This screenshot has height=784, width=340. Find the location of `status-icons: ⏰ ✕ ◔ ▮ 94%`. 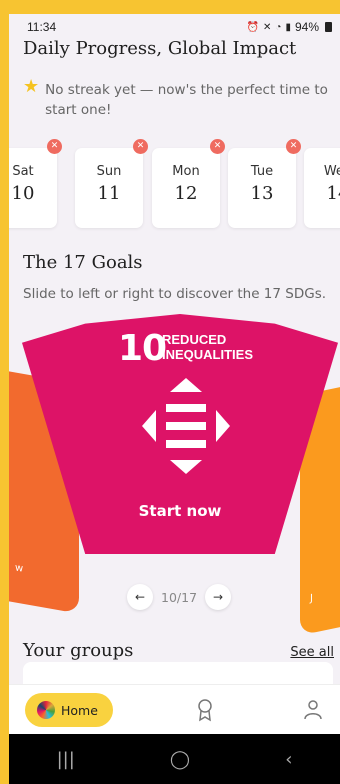

status-icons: ⏰ ✕ ◔ ▮ 94% is located at coordinates (289, 27).